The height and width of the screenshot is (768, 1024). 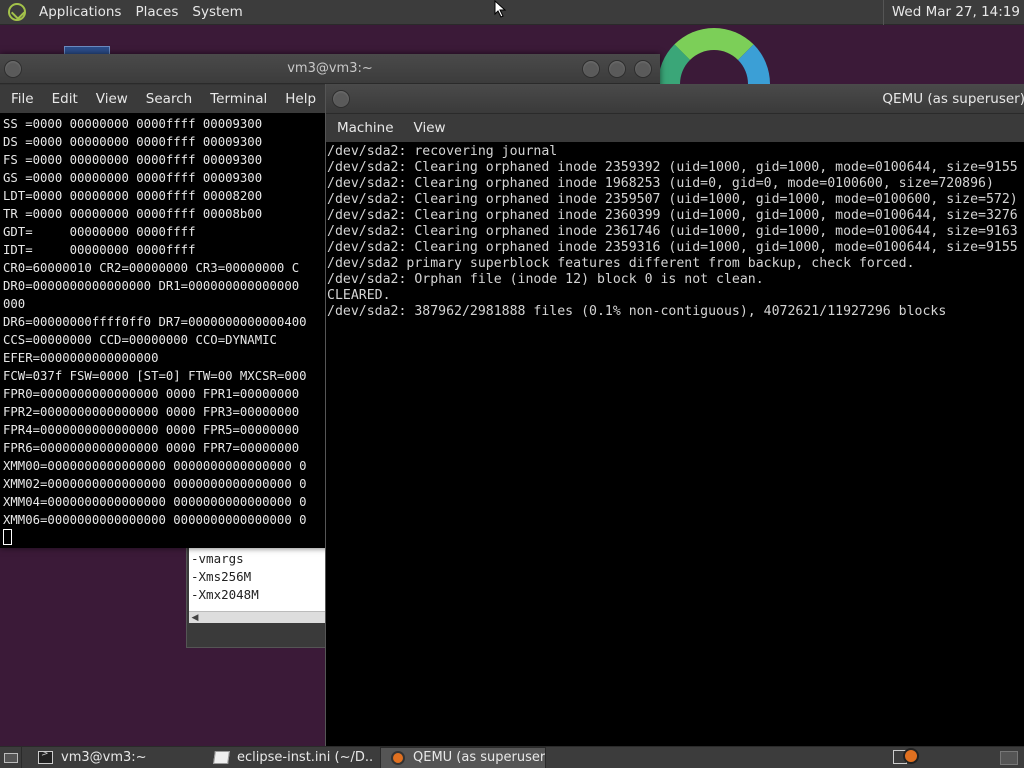 What do you see at coordinates (953, 99) in the screenshot?
I see `qemu-title: QEMU (as superuser)` at bounding box center [953, 99].